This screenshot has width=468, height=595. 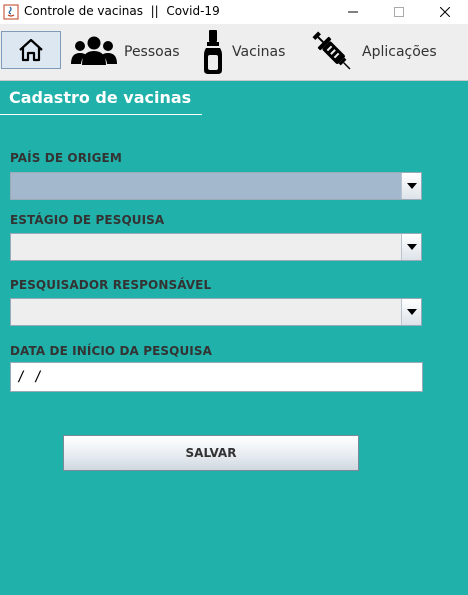 I want to click on nav-item-aplicacoes: Aplicações, so click(x=373, y=52).